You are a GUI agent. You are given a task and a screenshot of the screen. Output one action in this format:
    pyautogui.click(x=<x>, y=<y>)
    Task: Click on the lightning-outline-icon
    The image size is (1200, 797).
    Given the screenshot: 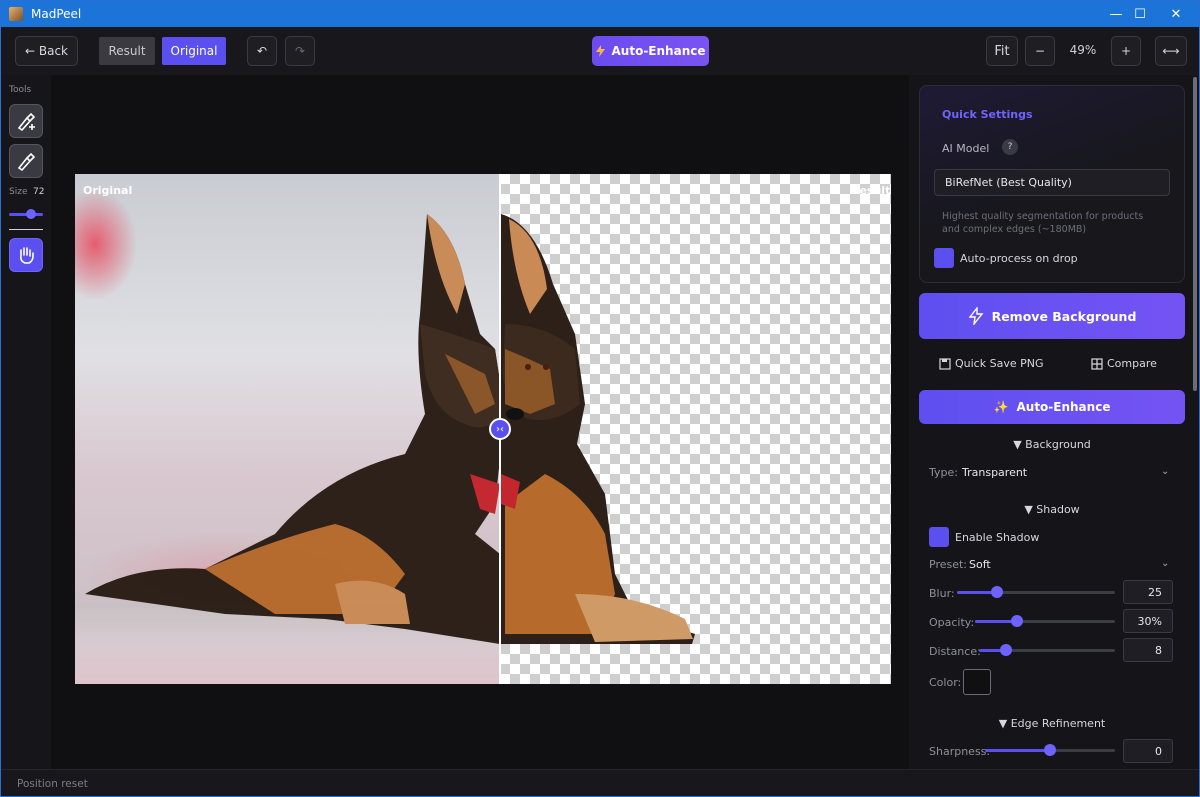 What is the action you would take?
    pyautogui.click(x=976, y=316)
    